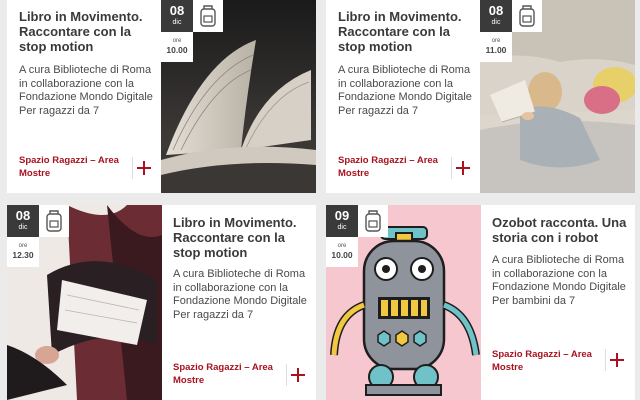 This screenshot has width=640, height=400. What do you see at coordinates (561, 230) in the screenshot?
I see `event-title: Ozobot racconta. Una storia con i robot` at bounding box center [561, 230].